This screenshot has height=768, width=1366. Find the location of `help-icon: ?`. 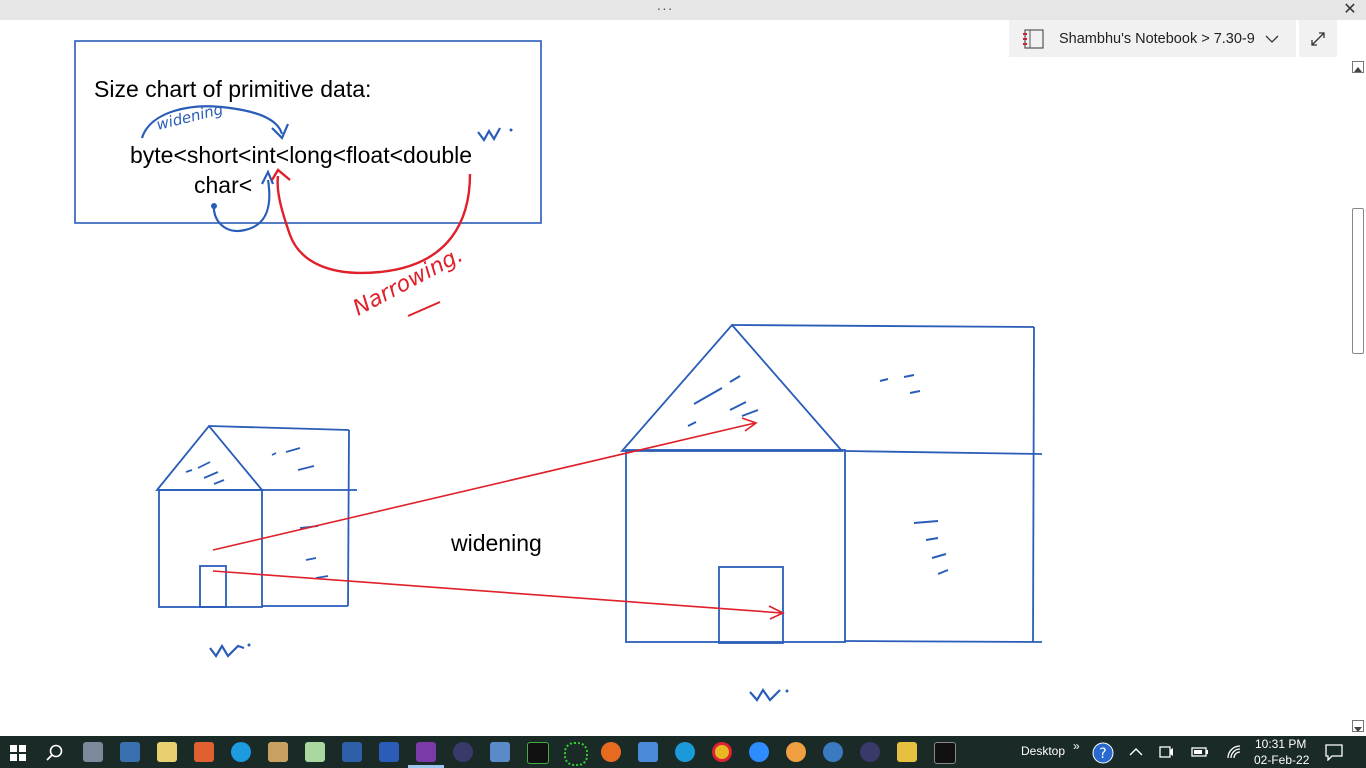

help-icon: ? is located at coordinates (1103, 753).